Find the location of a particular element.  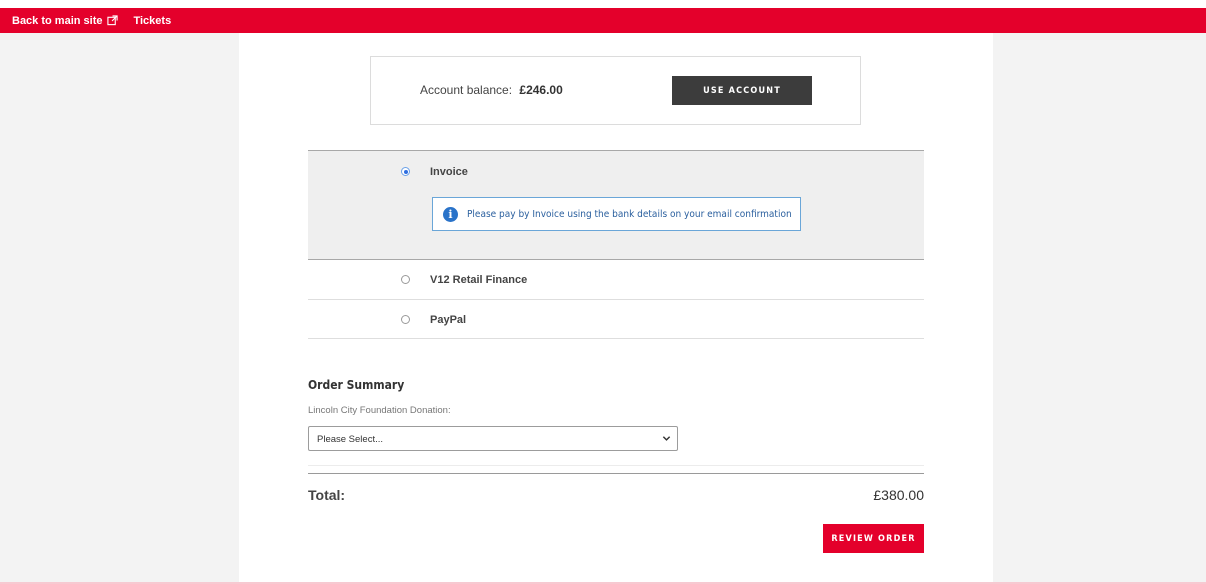

top-nav-bar: Back to main site Tickets is located at coordinates (603, 20).